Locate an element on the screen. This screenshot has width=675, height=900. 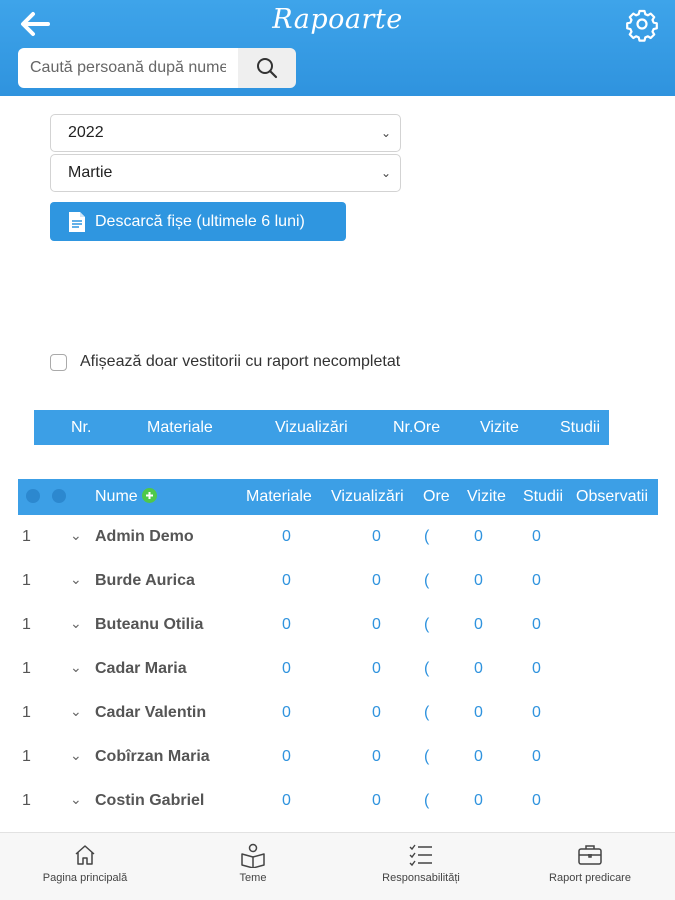
document-icon is located at coordinates (77, 221).